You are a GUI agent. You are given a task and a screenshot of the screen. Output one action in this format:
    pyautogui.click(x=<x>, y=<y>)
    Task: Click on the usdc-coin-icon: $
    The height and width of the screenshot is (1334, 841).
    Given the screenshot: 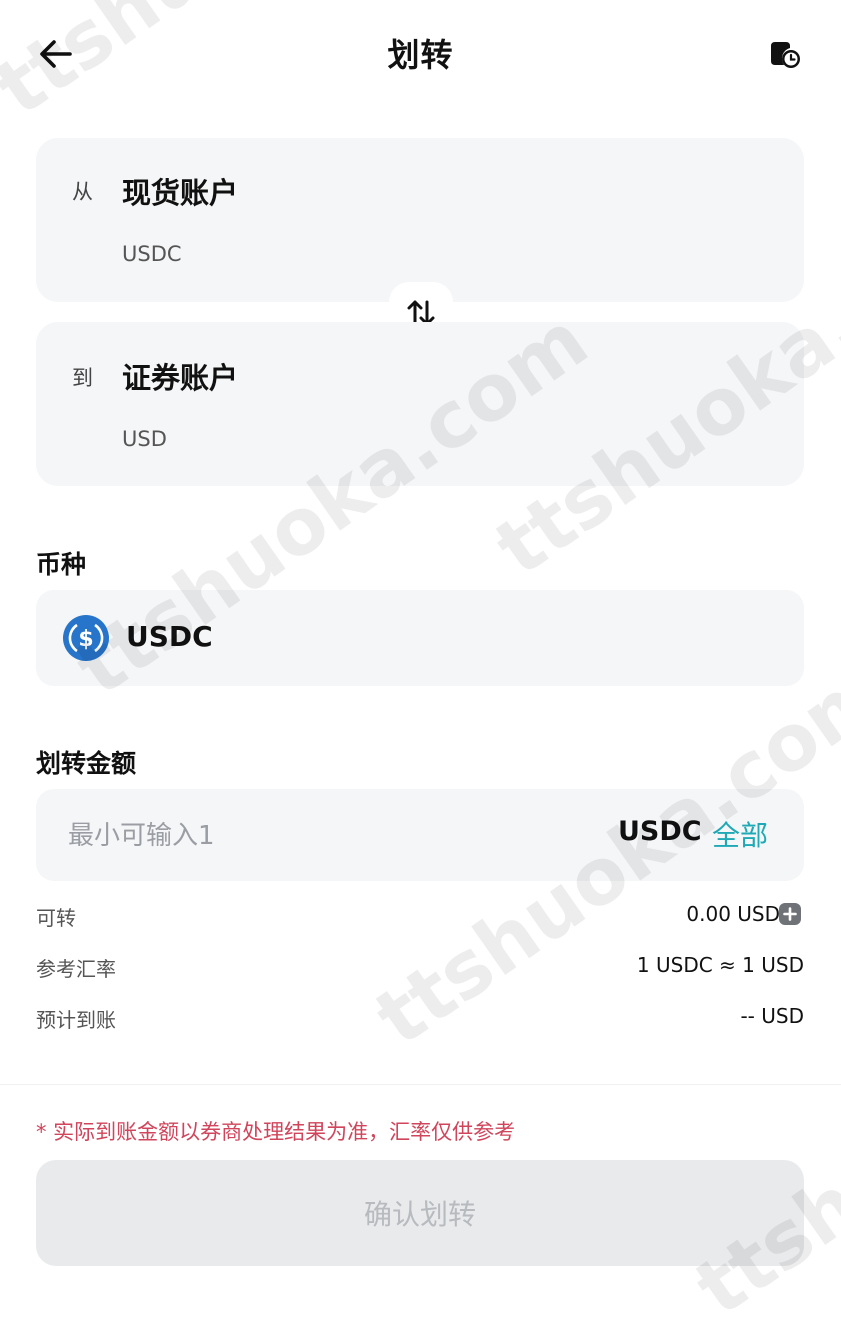 What is the action you would take?
    pyautogui.click(x=86, y=638)
    